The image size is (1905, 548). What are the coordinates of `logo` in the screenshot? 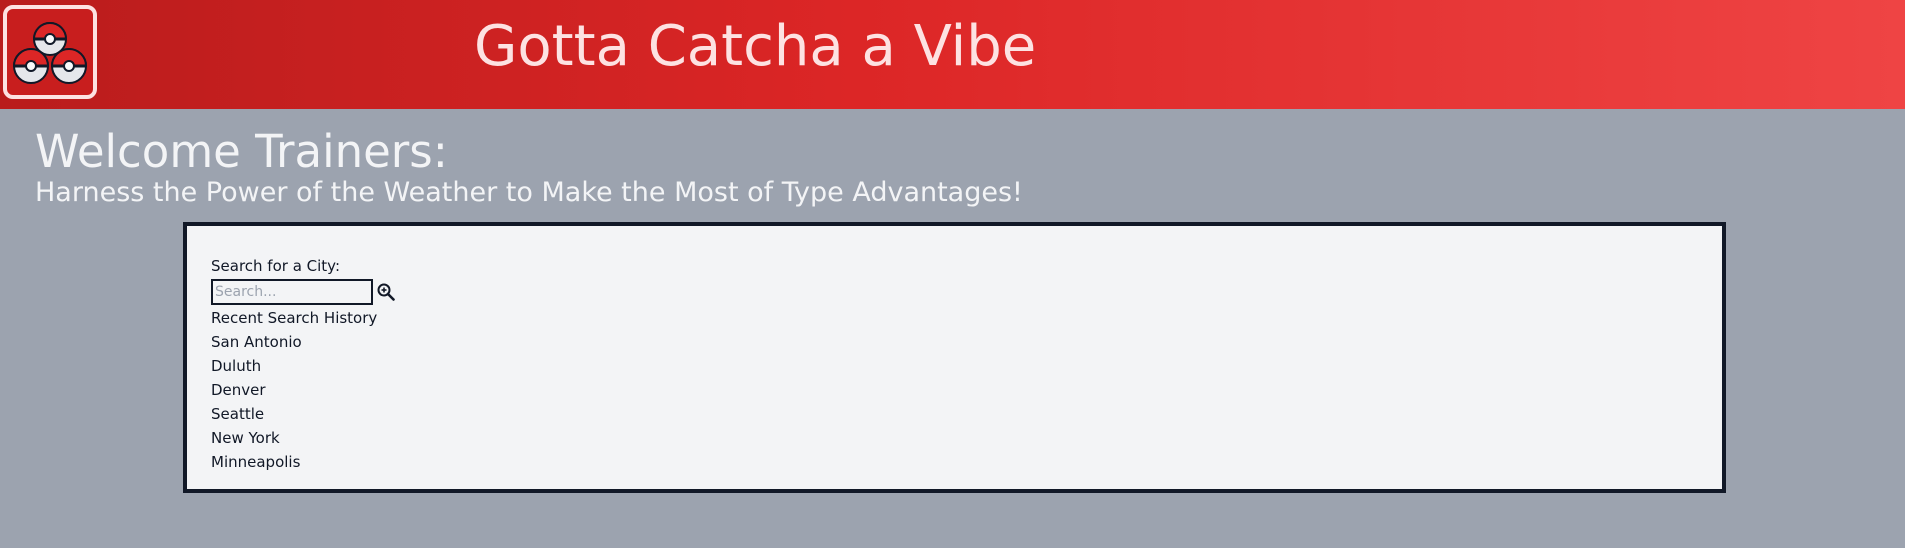 It's located at (50, 52).